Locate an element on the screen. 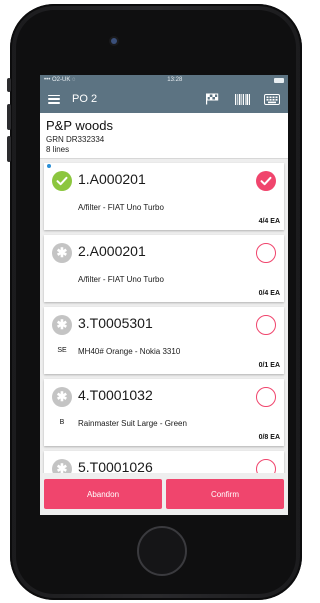 This screenshot has width=320, height=603. new-indicator-dot is located at coordinates (49, 166).